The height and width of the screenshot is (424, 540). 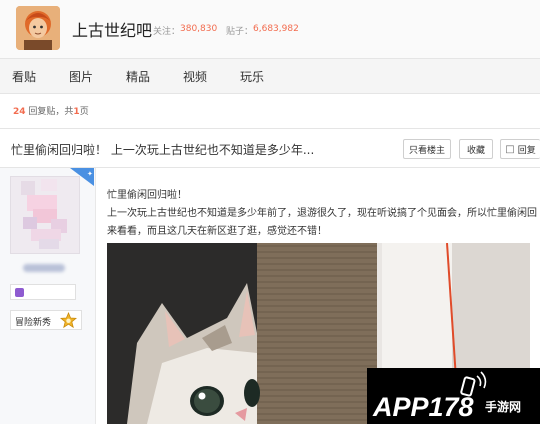 What do you see at coordinates (19, 292) in the screenshot?
I see `level-icon` at bounding box center [19, 292].